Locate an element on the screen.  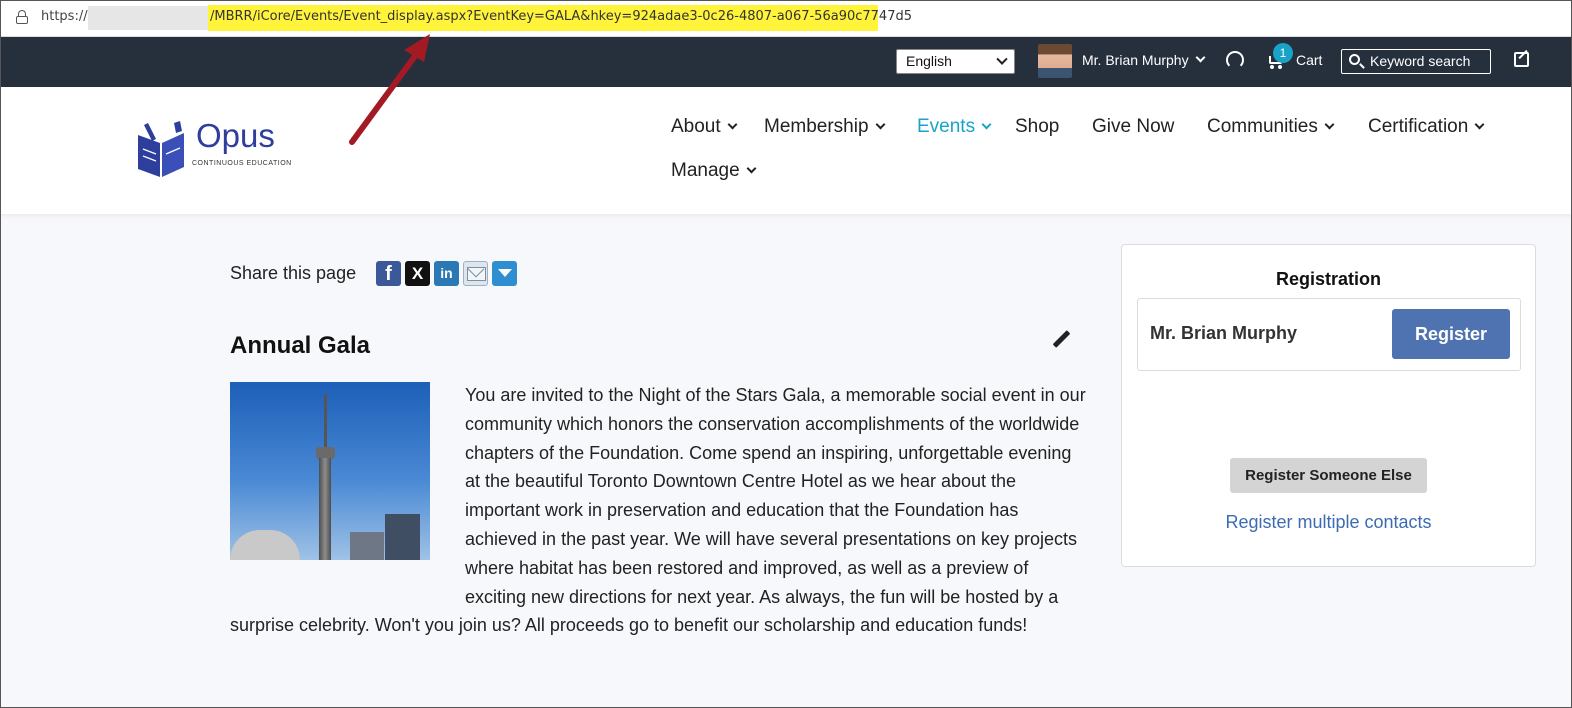
registrant-row: Mr. Brian Murphy Register is located at coordinates (1329, 334).